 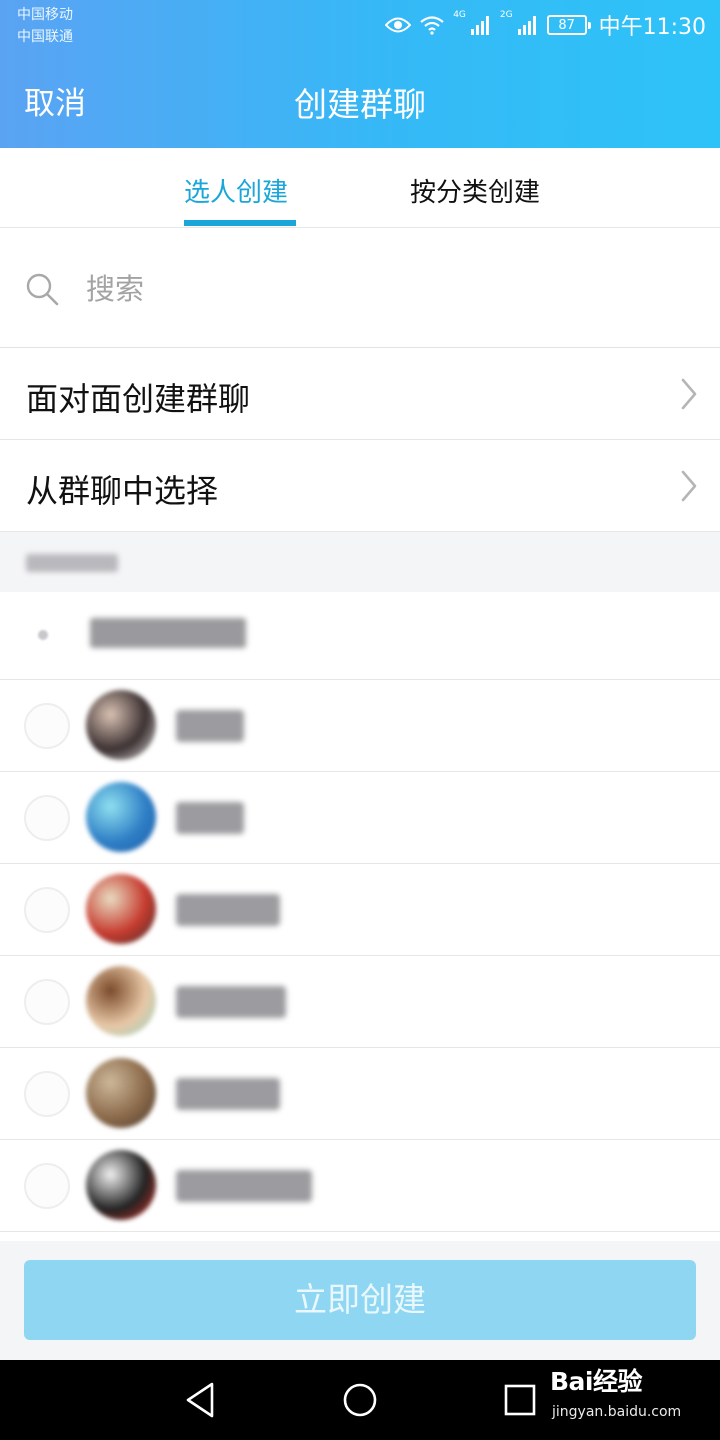 What do you see at coordinates (617, 1412) in the screenshot?
I see `watermark-url: jingyan.baidu.com` at bounding box center [617, 1412].